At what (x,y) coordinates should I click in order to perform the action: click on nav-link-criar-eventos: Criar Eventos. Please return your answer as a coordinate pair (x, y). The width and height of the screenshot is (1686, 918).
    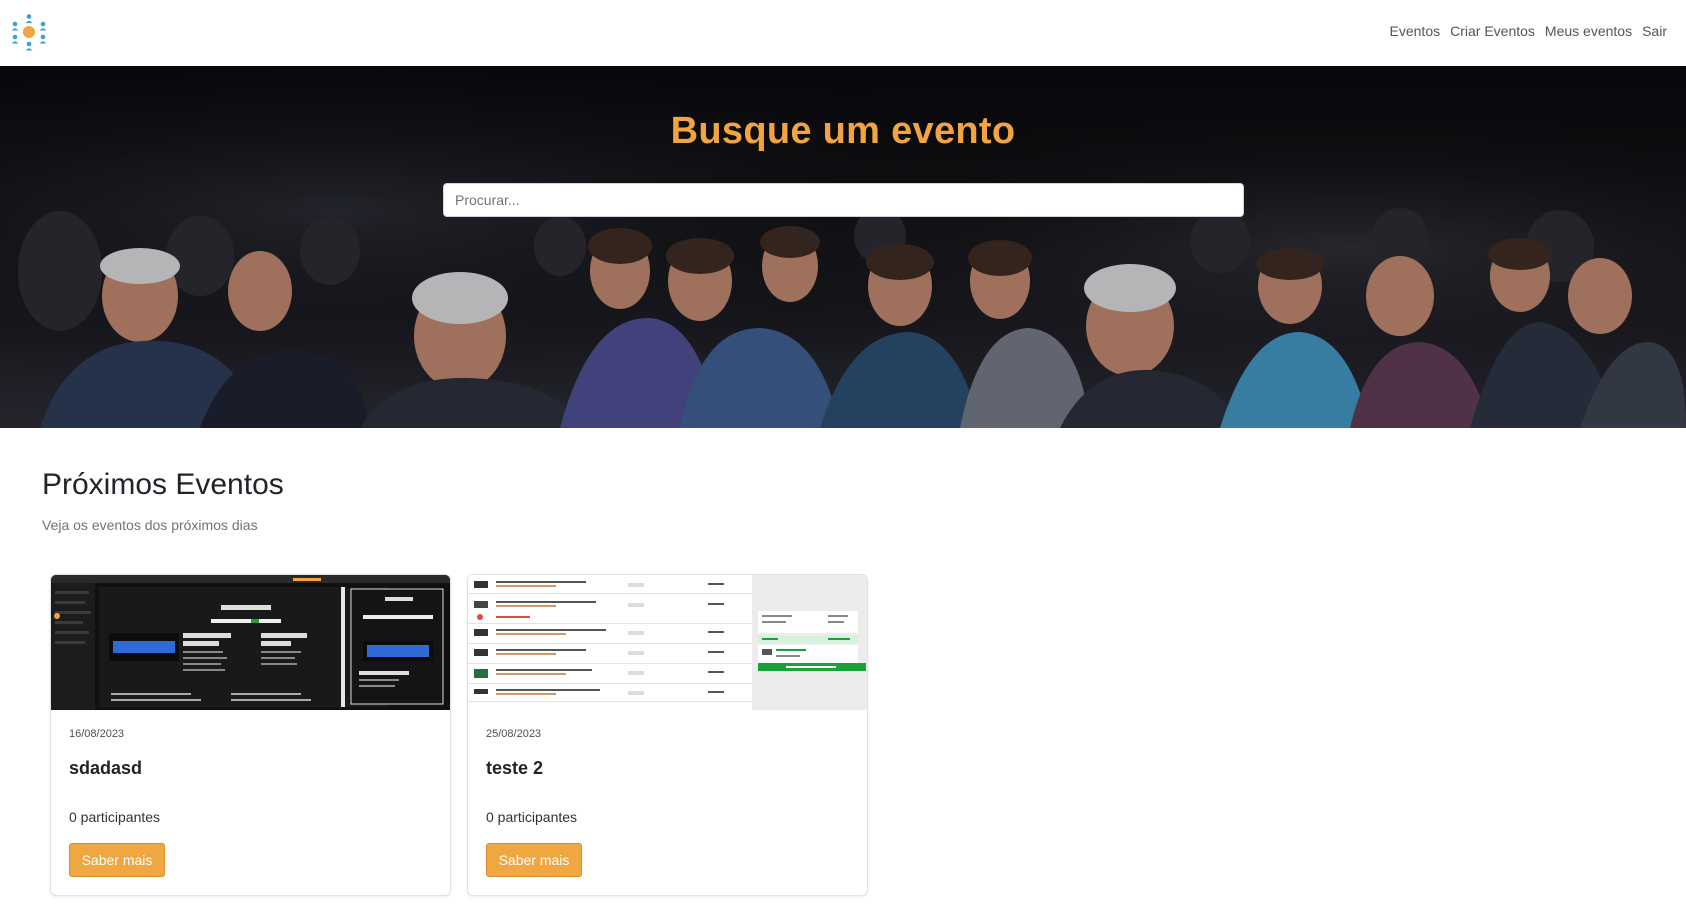
    Looking at the image, I should click on (1492, 31).